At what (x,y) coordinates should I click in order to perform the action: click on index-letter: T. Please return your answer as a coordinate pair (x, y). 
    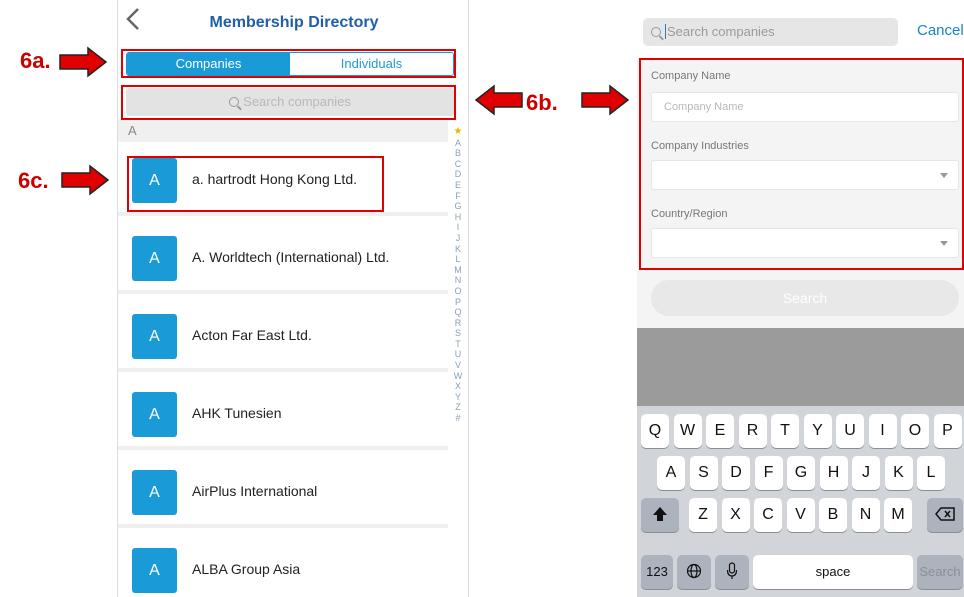
    Looking at the image, I should click on (458, 344).